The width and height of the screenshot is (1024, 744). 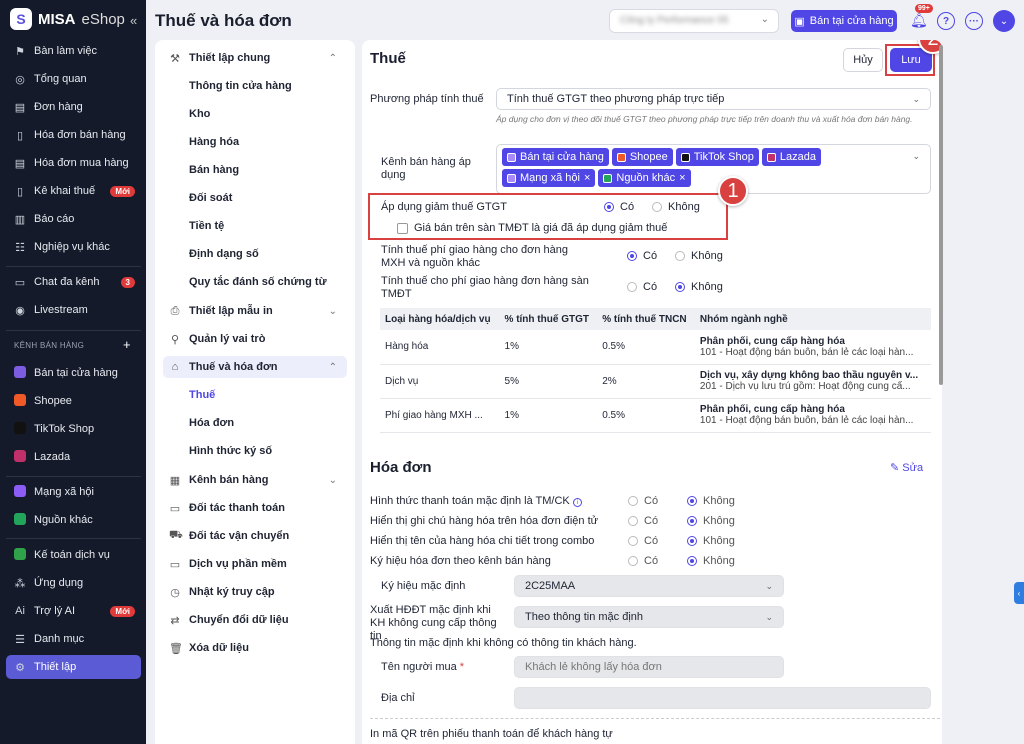 What do you see at coordinates (555, 157) in the screenshot?
I see `channel-tag: Bán tại cửa hàng` at bounding box center [555, 157].